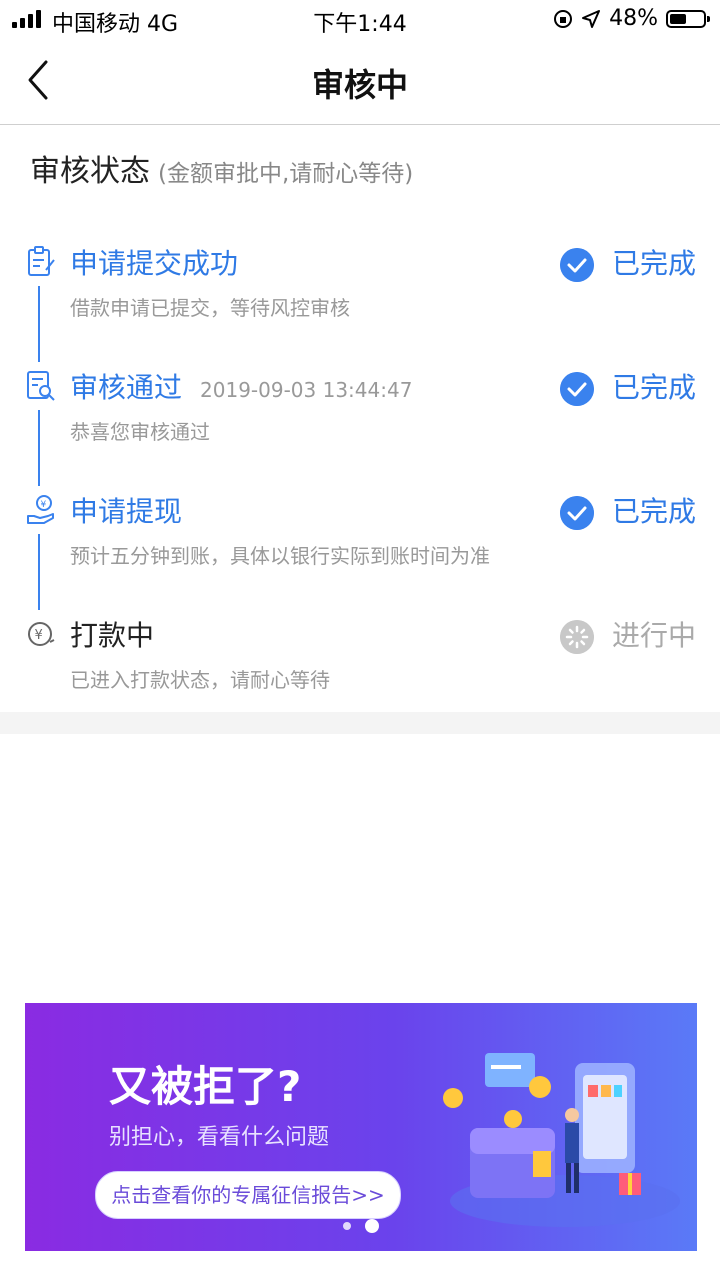  Describe the element at coordinates (205, 1086) in the screenshot. I see `banner-headline: 又被拒了?` at that location.